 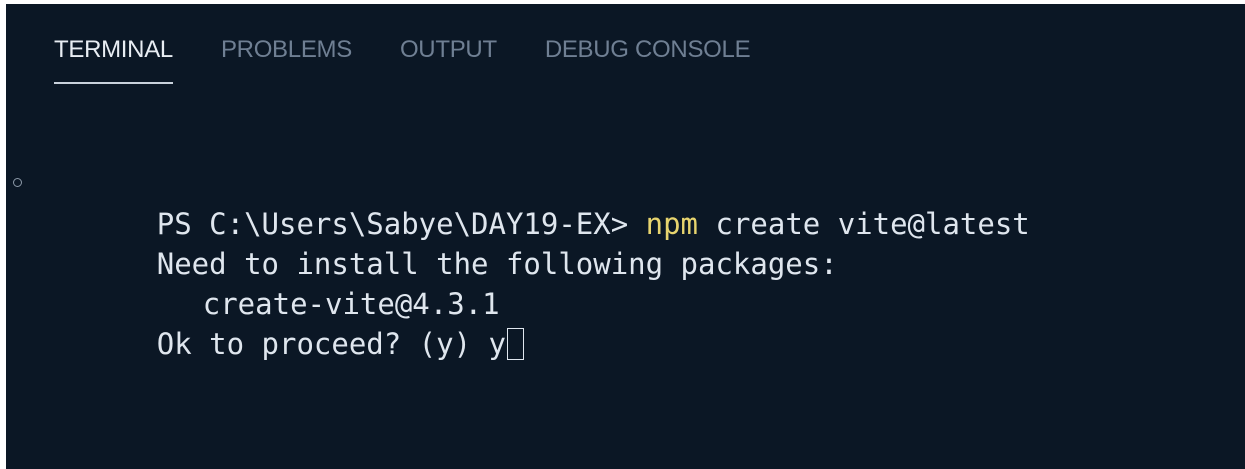 I want to click on typed-answer: y, so click(x=497, y=344).